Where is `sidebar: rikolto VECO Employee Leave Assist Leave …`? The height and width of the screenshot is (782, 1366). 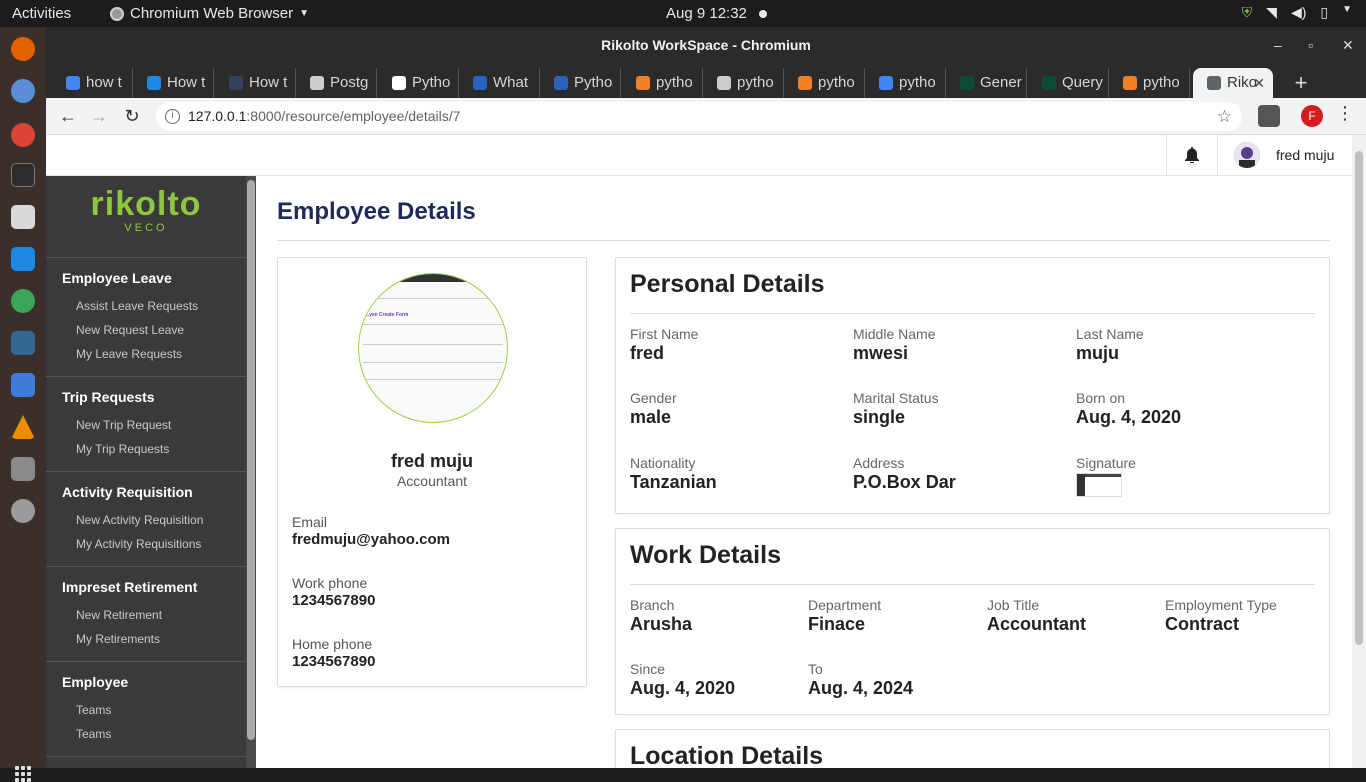 sidebar: rikolto VECO Employee Leave Assist Leave … is located at coordinates (146, 472).